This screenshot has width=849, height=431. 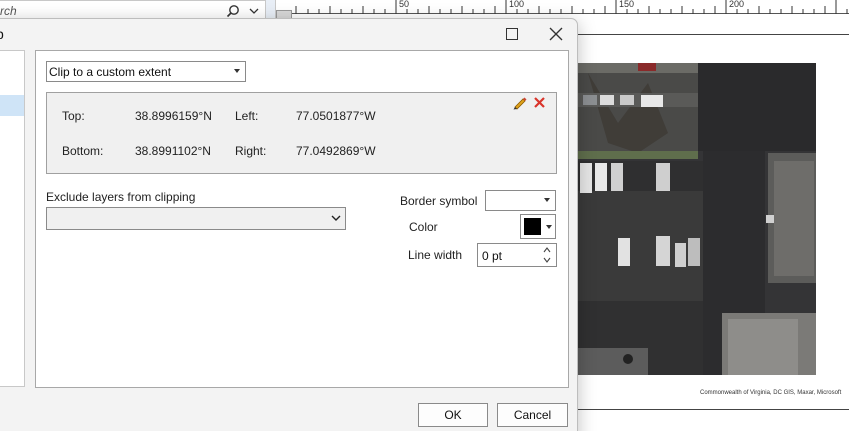 What do you see at coordinates (516, 4) in the screenshot?
I see `ruler-label-100: 100` at bounding box center [516, 4].